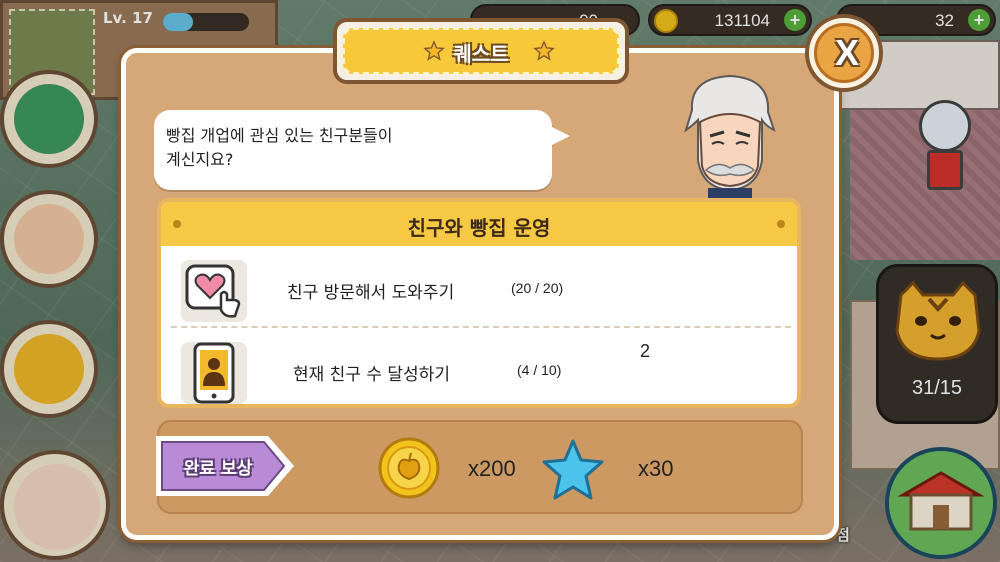  I want to click on quest-divider, so click(481, 327).